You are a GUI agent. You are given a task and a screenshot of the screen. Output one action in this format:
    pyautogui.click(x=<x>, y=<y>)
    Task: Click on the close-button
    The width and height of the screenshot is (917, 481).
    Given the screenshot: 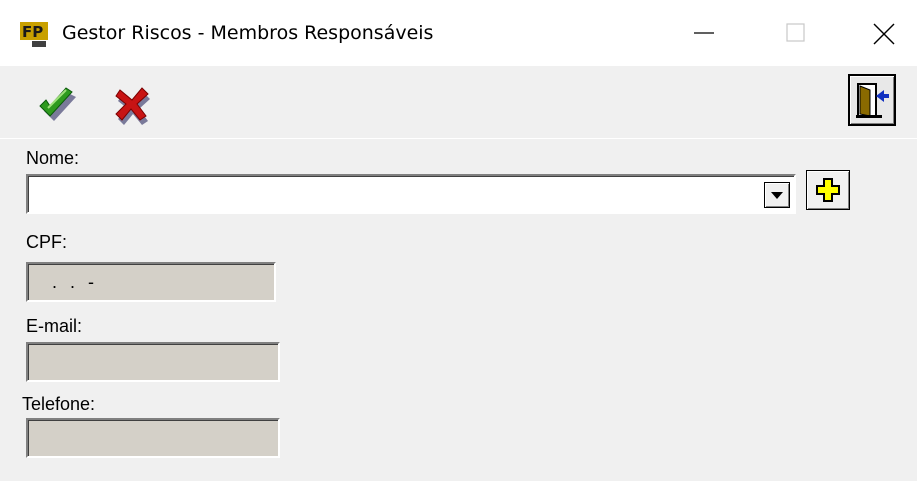 What is the action you would take?
    pyautogui.click(x=883, y=33)
    